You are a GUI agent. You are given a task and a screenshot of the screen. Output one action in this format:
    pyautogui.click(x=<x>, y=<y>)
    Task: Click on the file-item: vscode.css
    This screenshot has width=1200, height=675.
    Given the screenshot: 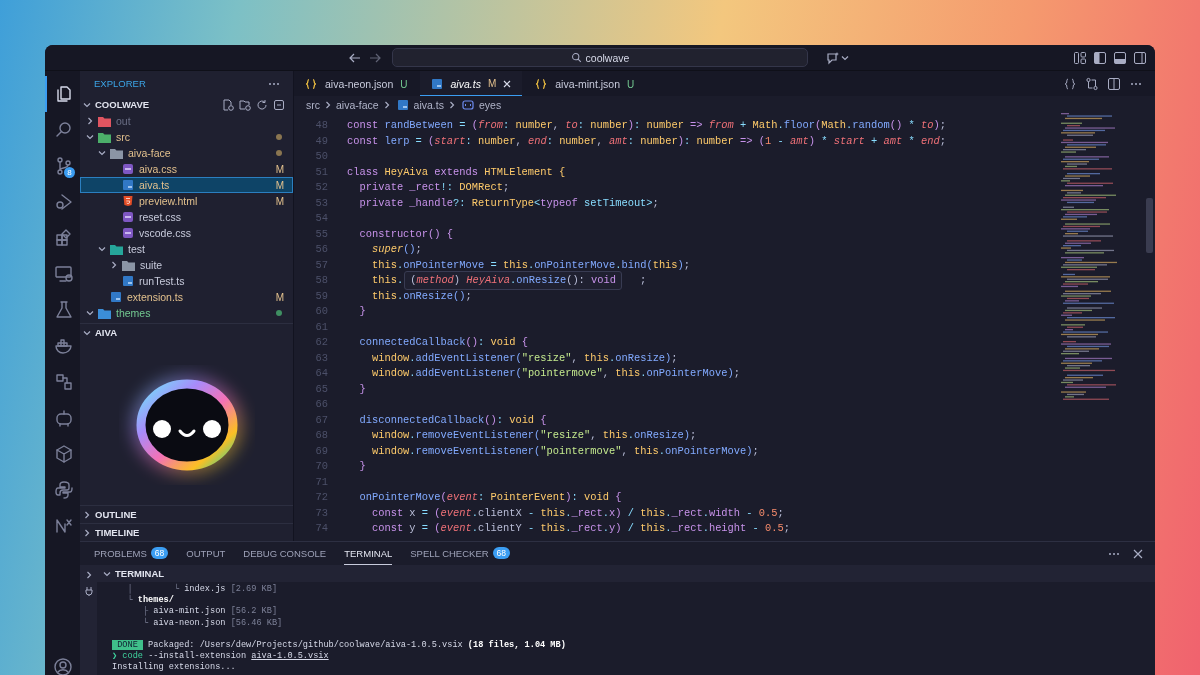 What is the action you would take?
    pyautogui.click(x=186, y=233)
    